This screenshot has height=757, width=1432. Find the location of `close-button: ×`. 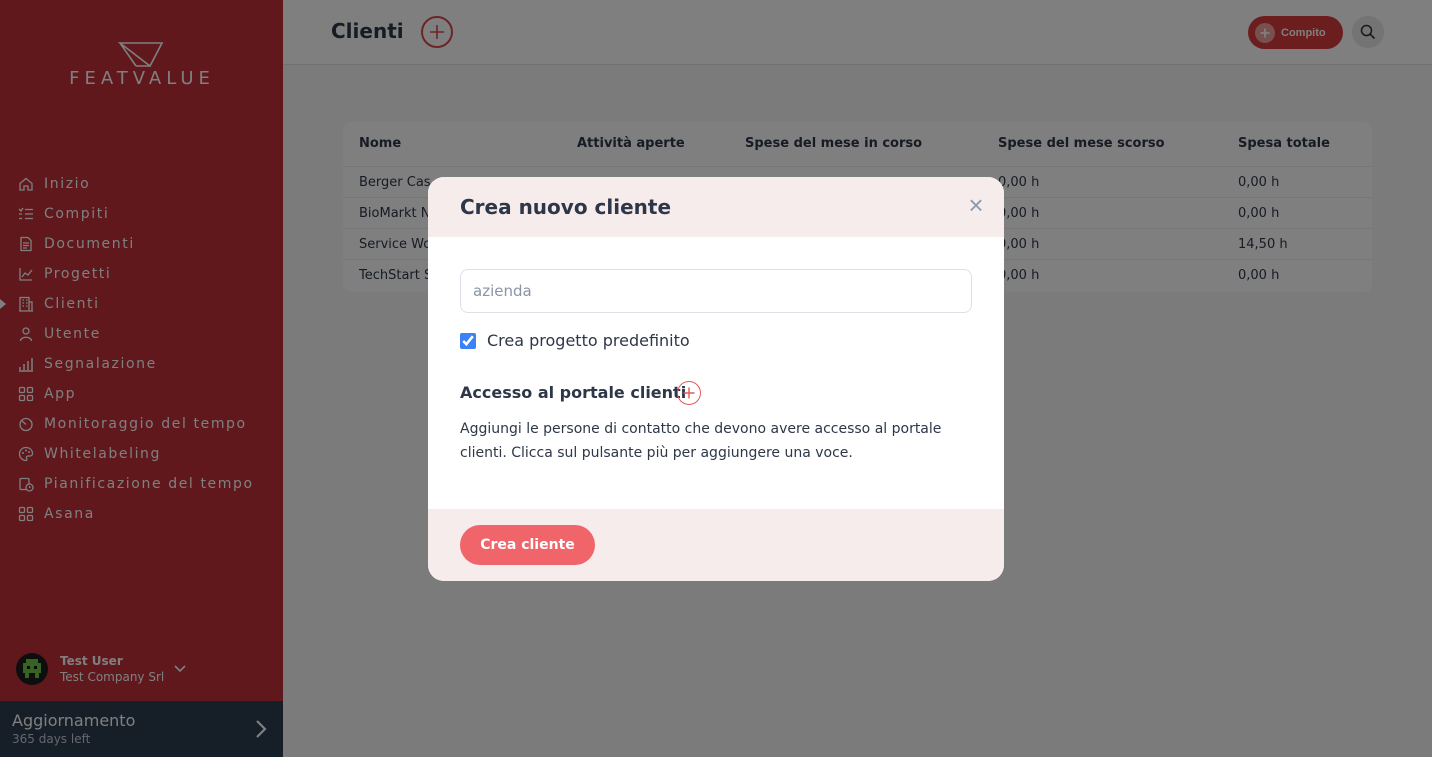

close-button: × is located at coordinates (976, 205).